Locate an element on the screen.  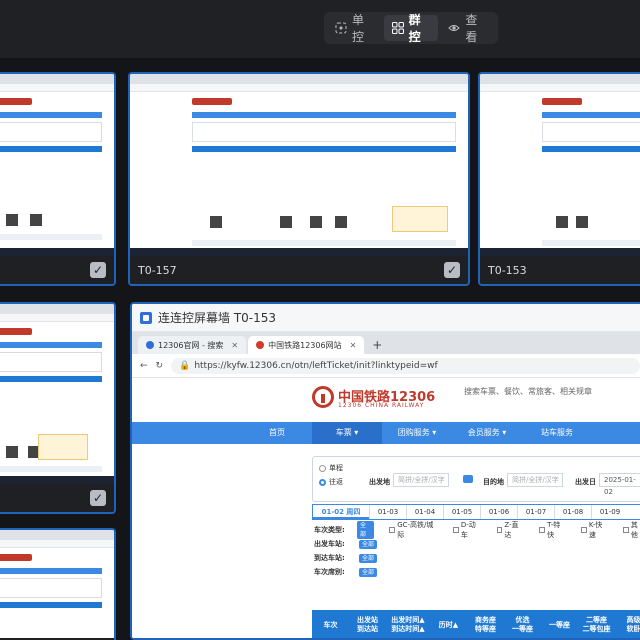
app-logo-icon is located at coordinates (146, 317).